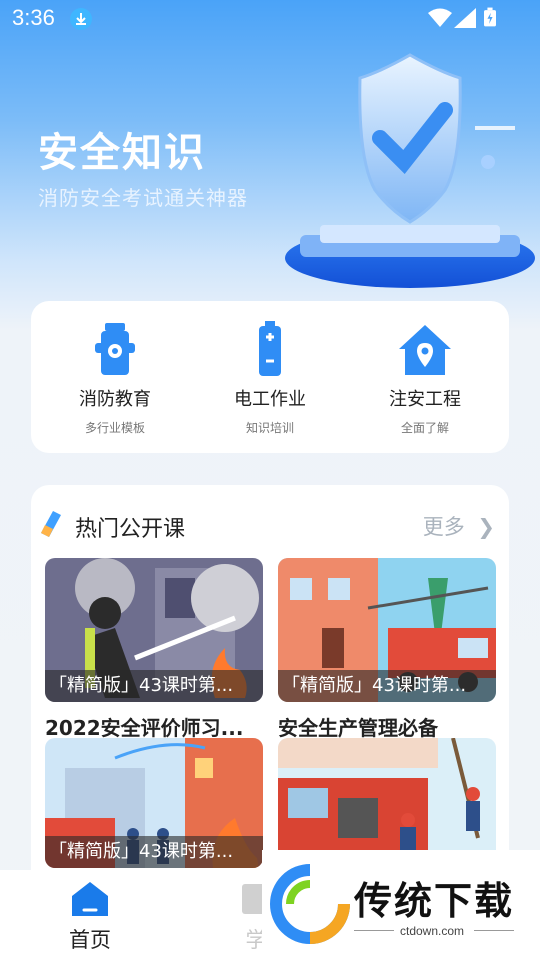 The image size is (540, 960). Describe the element at coordinates (270, 399) in the screenshot. I see `quick-link-label: 电工作业` at that location.